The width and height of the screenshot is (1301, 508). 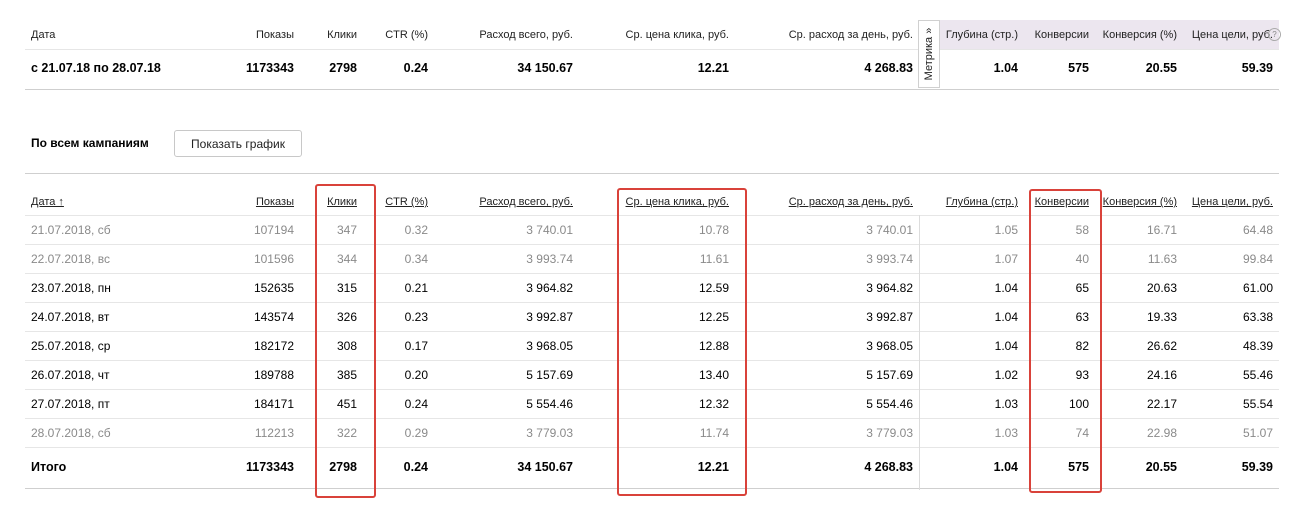 What do you see at coordinates (506, 202) in the screenshot?
I see `sort-header-spend-total: Расход всего, руб.` at bounding box center [506, 202].